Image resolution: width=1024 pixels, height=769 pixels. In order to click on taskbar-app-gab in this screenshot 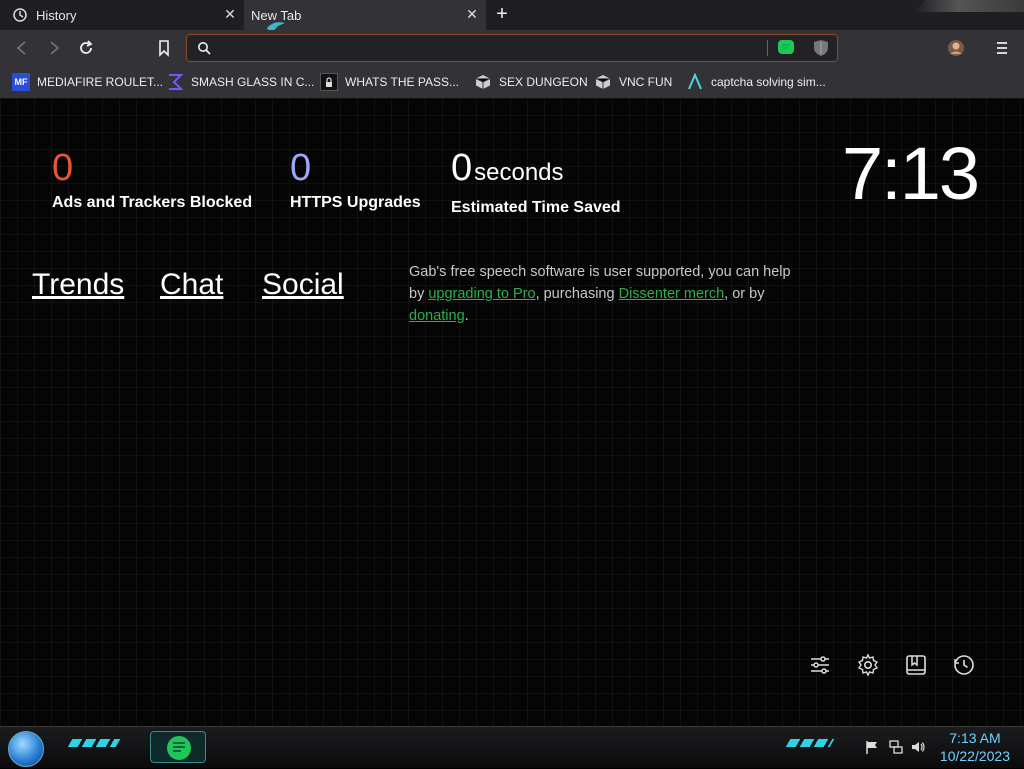, I will do `click(178, 747)`.